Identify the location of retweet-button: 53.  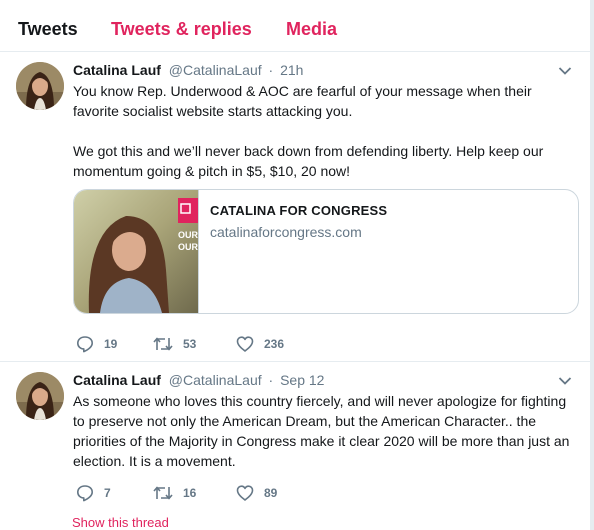
(174, 344).